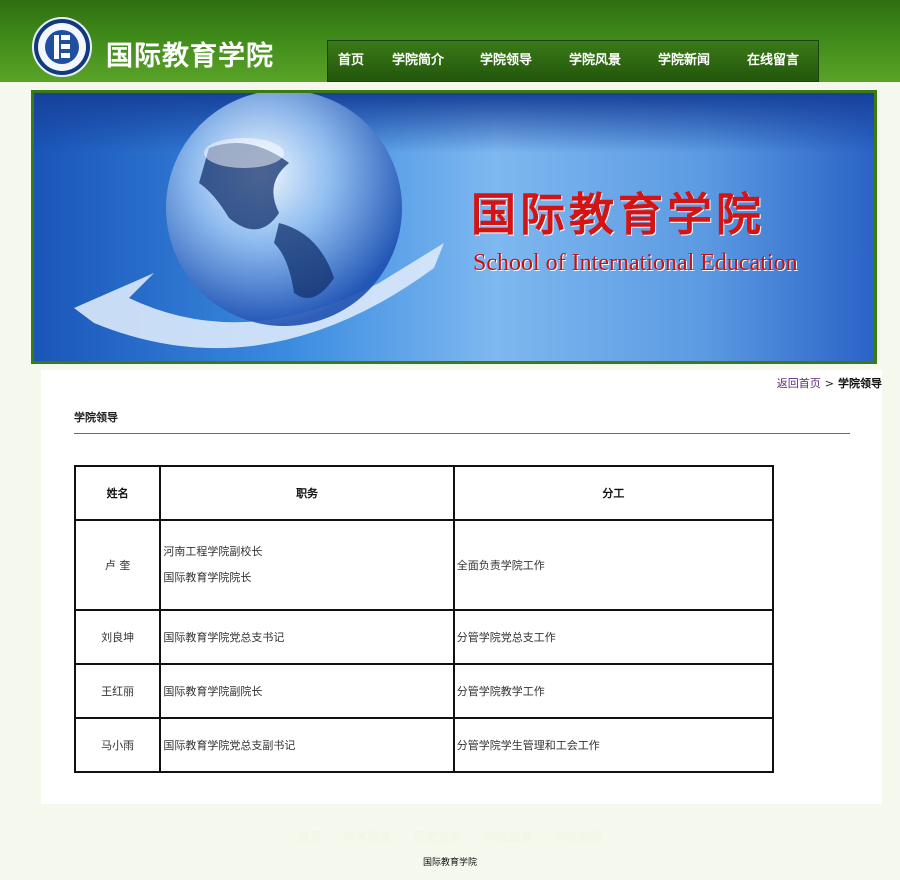  I want to click on leader-name: 卢 奎, so click(117, 565).